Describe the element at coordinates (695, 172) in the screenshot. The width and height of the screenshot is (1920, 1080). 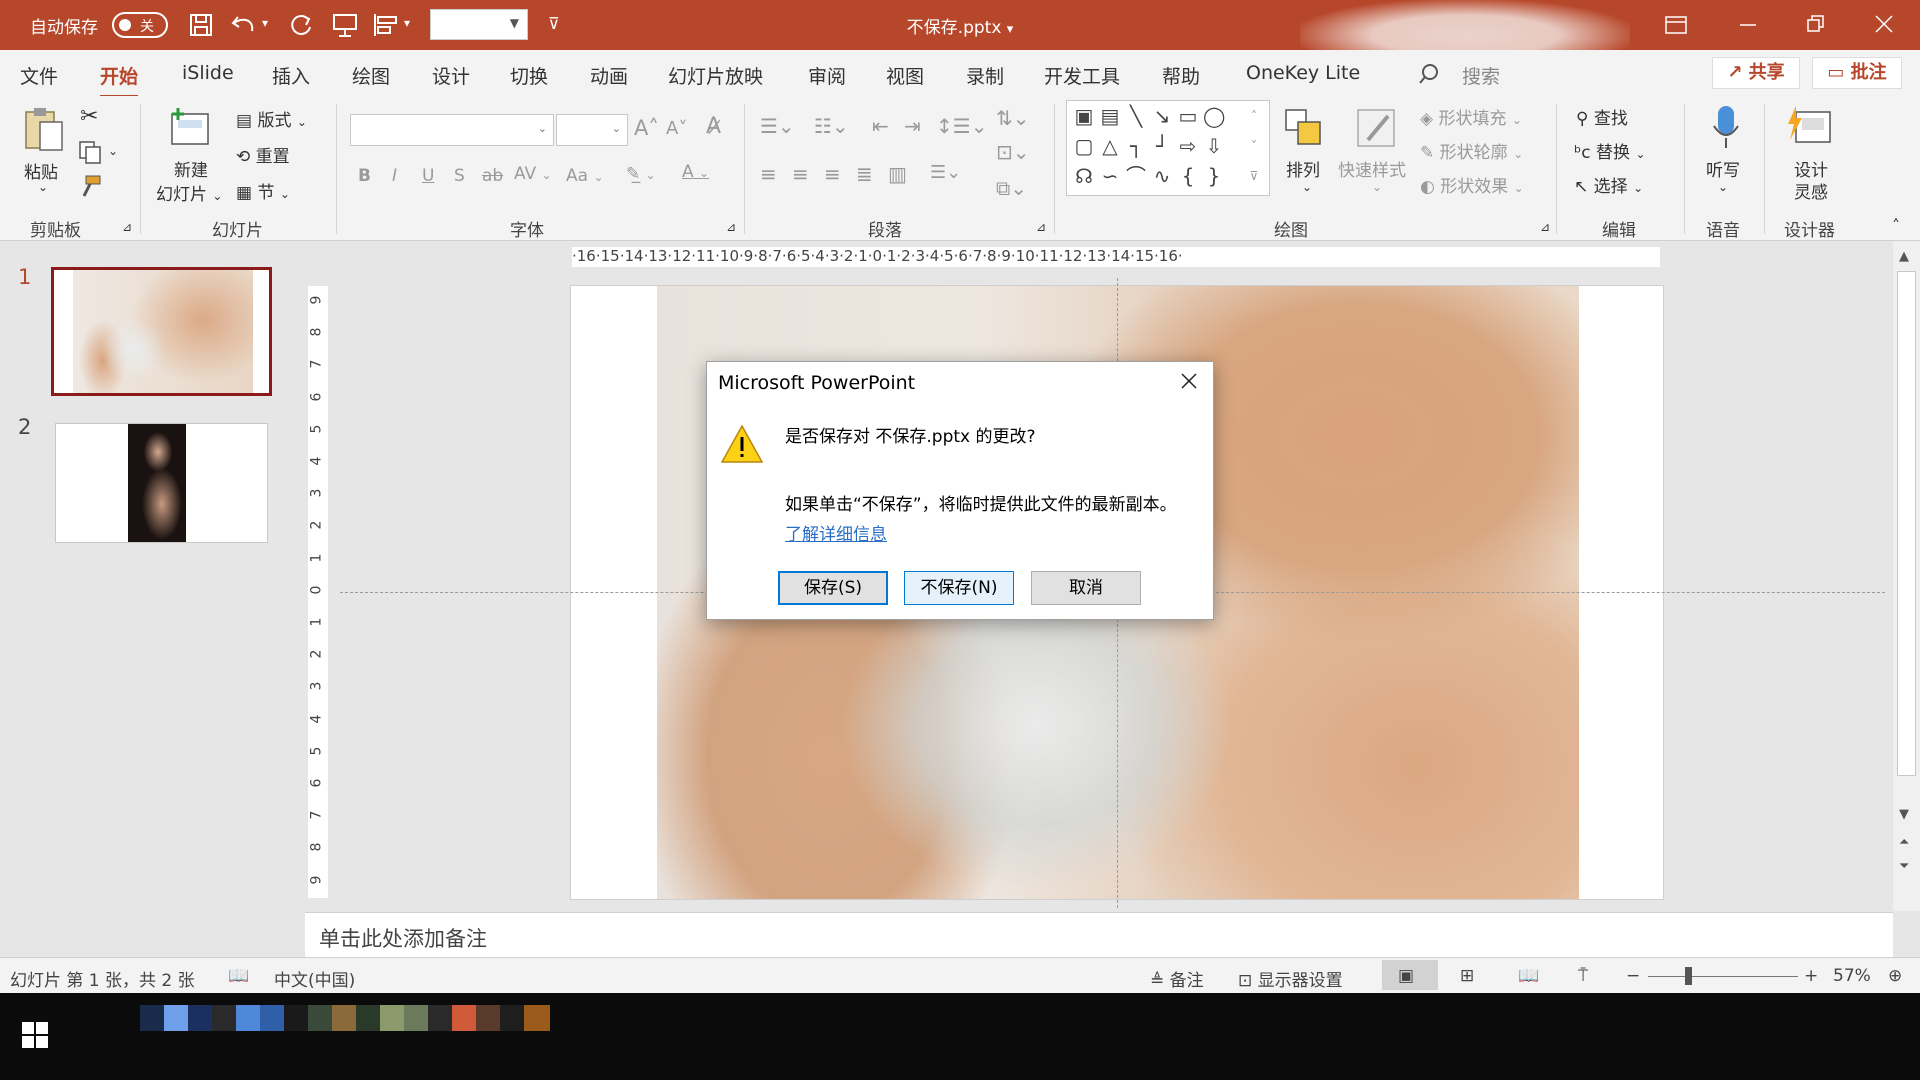
I see `font-color-icon: A ⌄` at that location.